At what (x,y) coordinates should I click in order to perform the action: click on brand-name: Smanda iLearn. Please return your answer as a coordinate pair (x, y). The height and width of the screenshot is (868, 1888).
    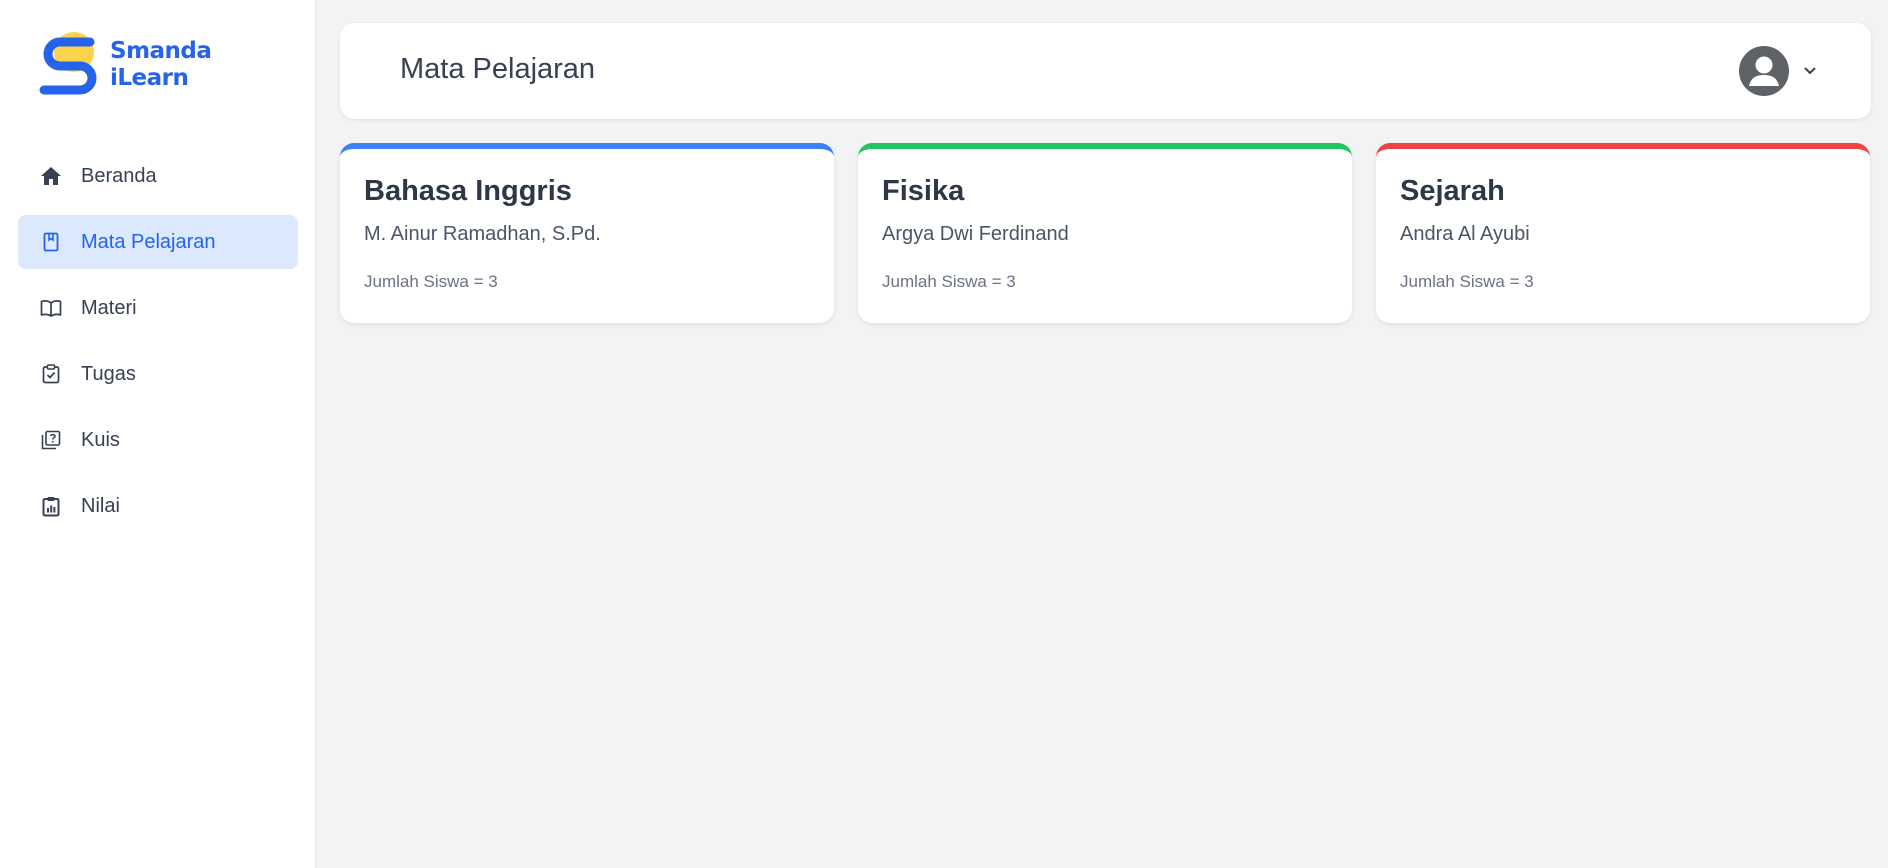
    Looking at the image, I should click on (161, 65).